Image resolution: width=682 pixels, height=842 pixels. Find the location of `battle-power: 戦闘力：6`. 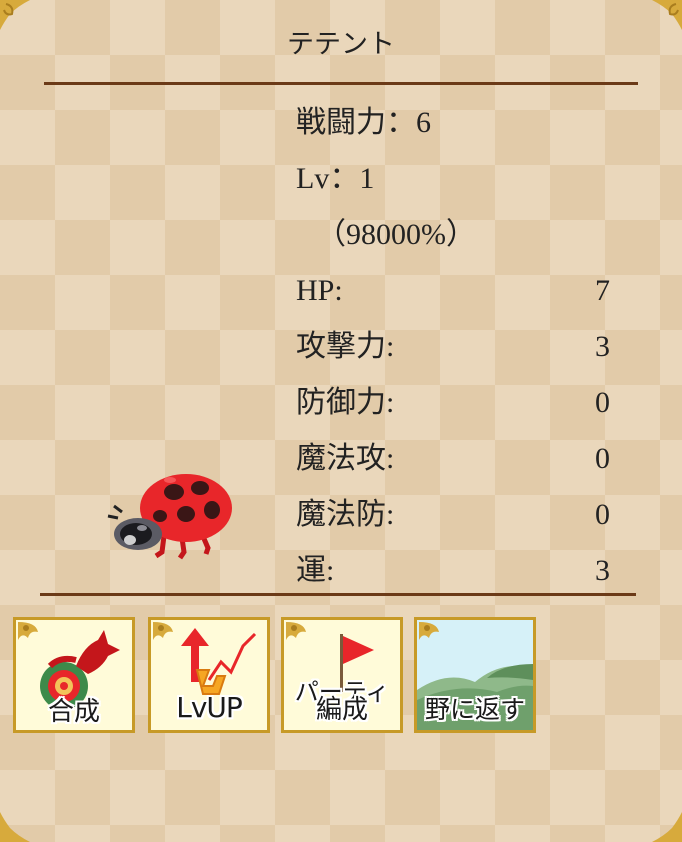

battle-power: 戦闘力：6 is located at coordinates (453, 128).